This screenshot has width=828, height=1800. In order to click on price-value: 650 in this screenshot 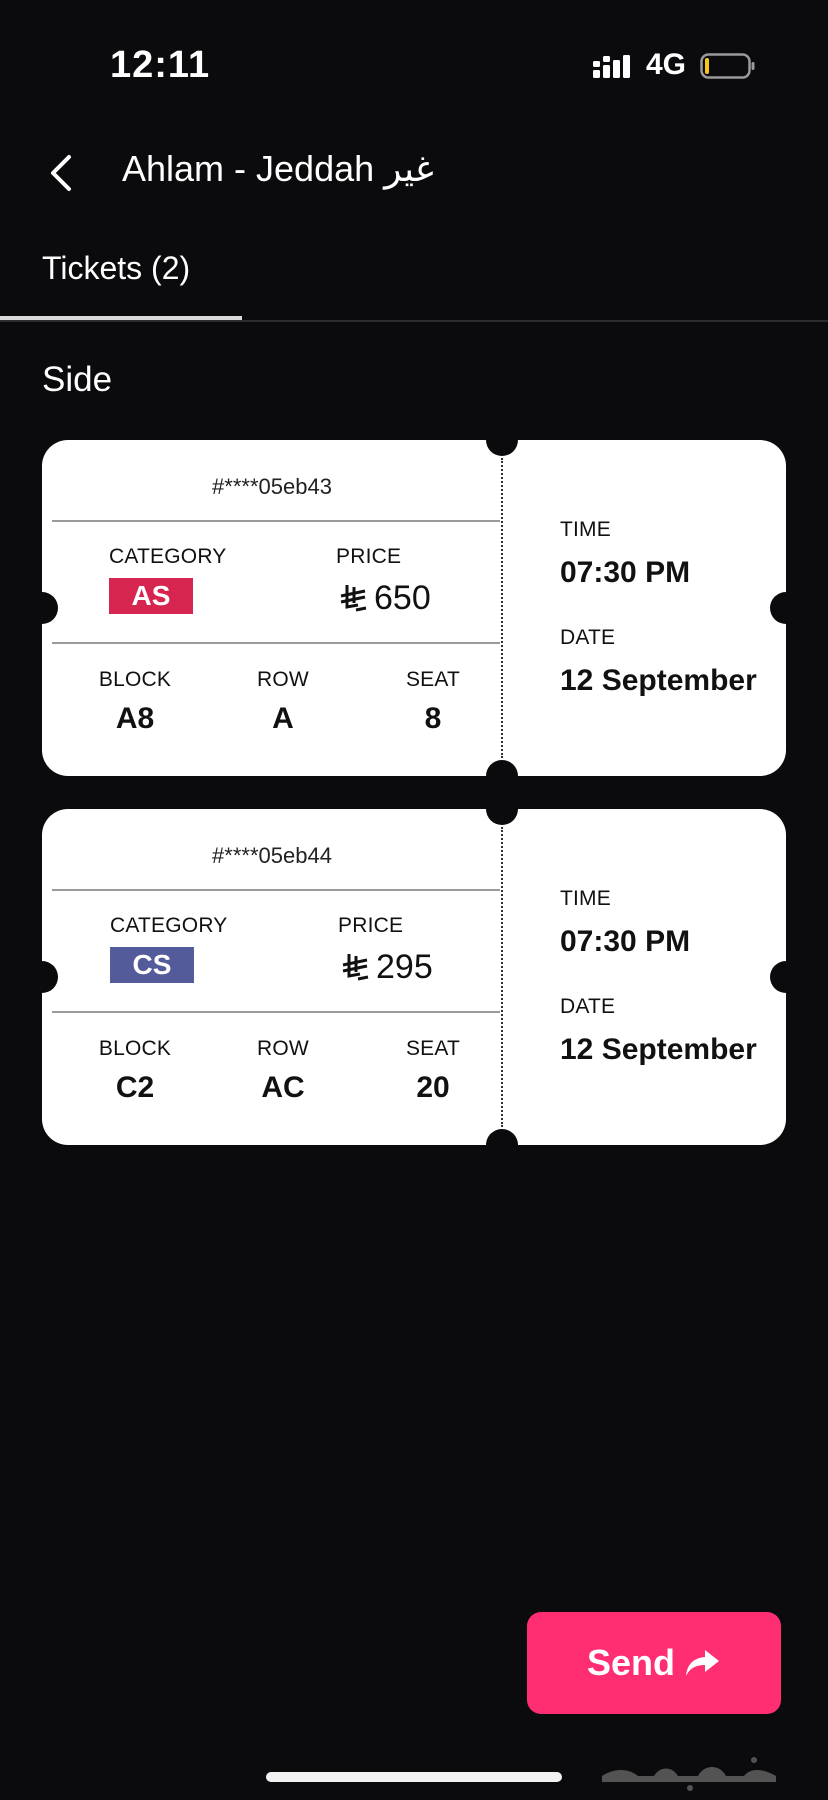, I will do `click(402, 597)`.